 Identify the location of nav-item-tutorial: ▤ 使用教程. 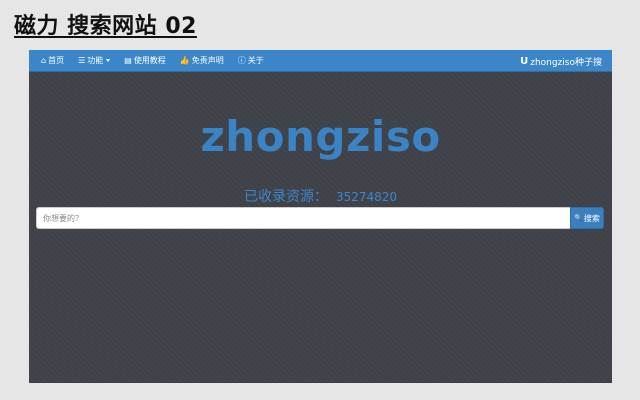
(145, 60).